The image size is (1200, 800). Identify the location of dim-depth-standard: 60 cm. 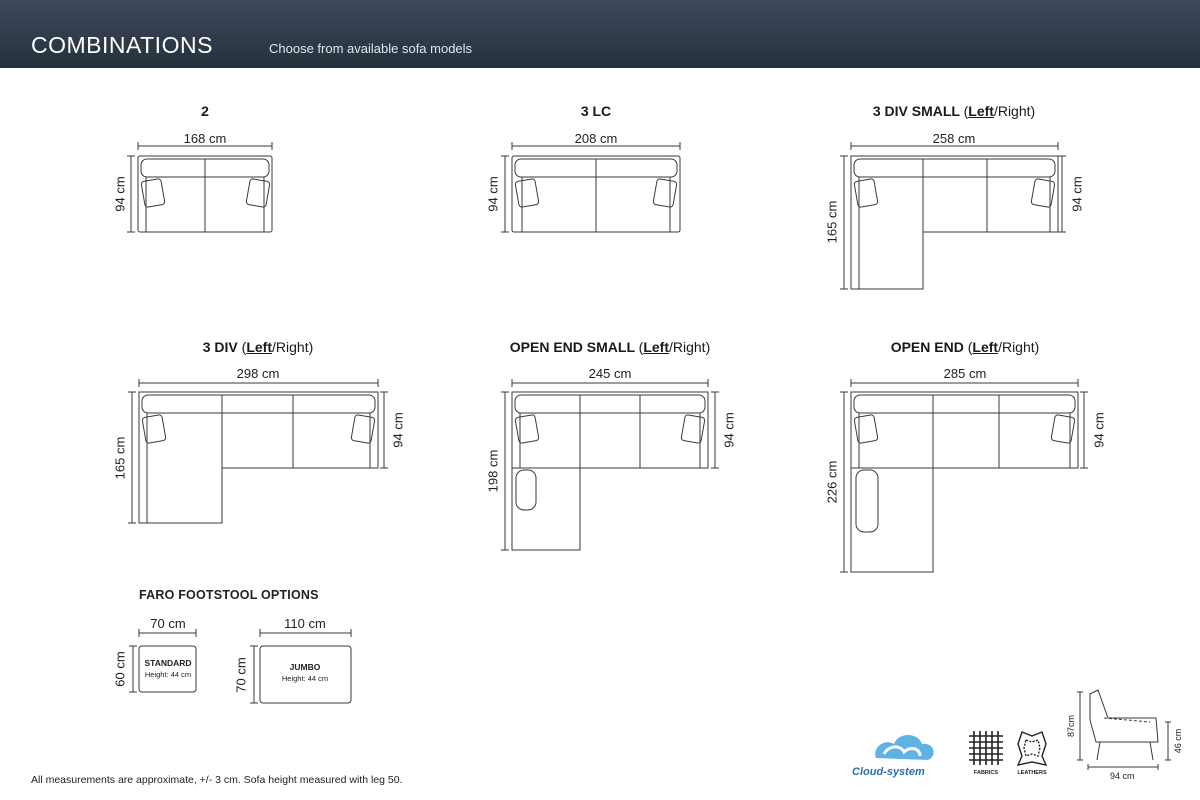
(120, 669).